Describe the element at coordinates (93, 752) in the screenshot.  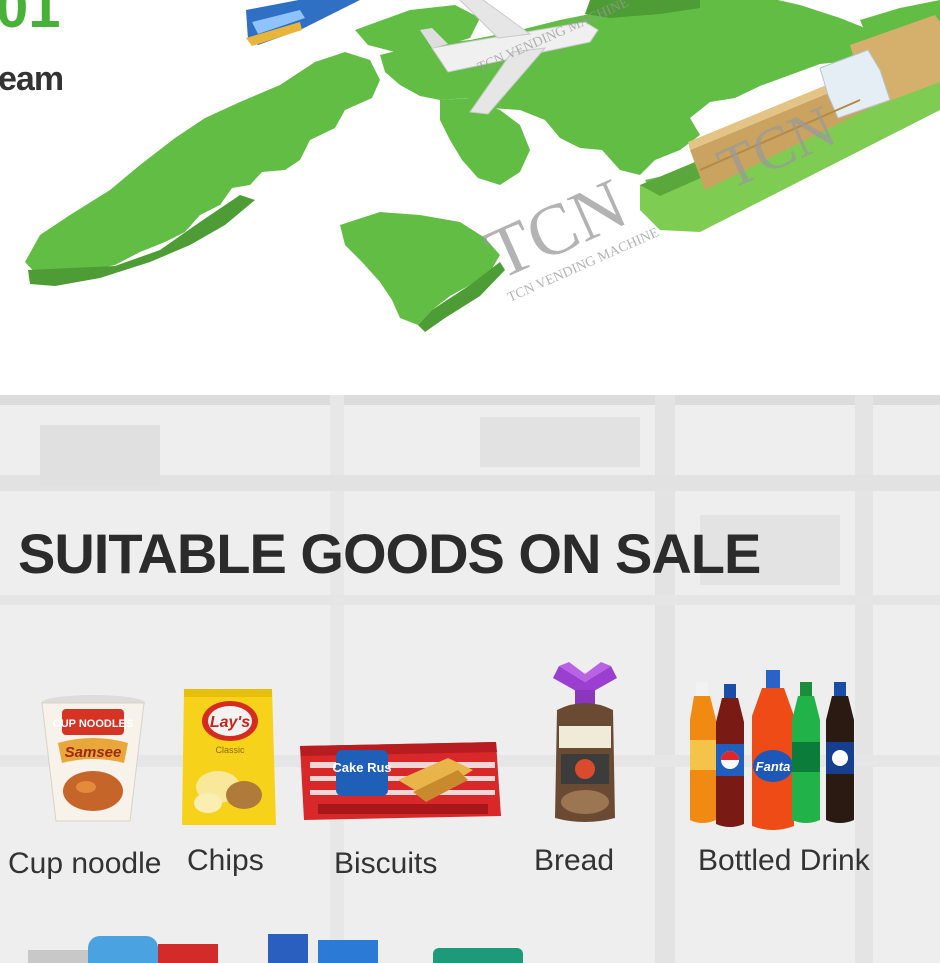
I see `svg-text: Samsee` at that location.